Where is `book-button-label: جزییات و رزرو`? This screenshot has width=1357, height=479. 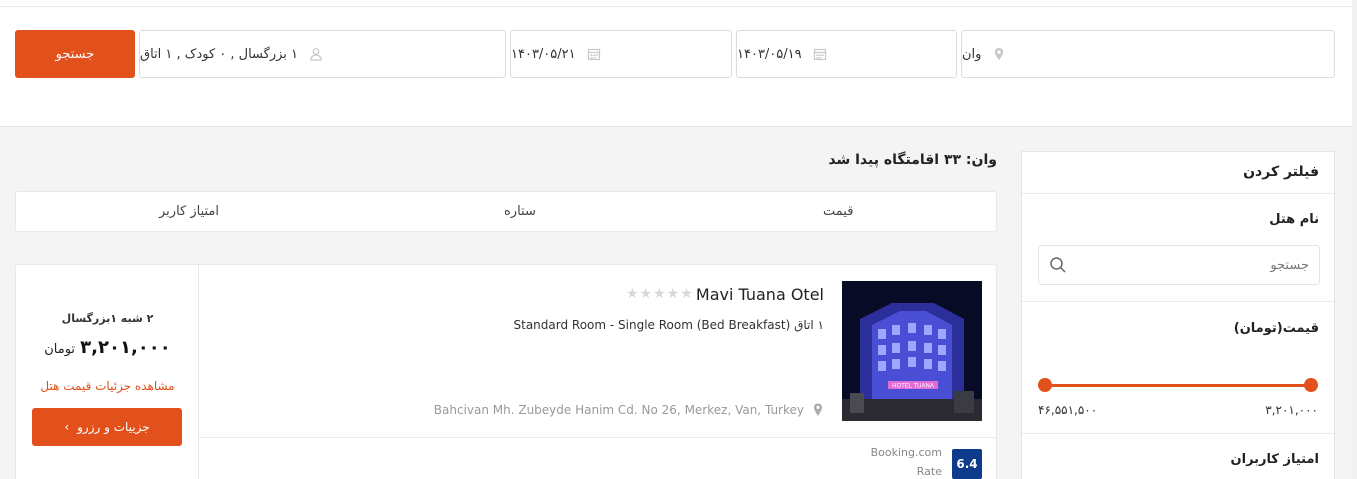
book-button-label: جزییات و رزرو is located at coordinates (113, 427).